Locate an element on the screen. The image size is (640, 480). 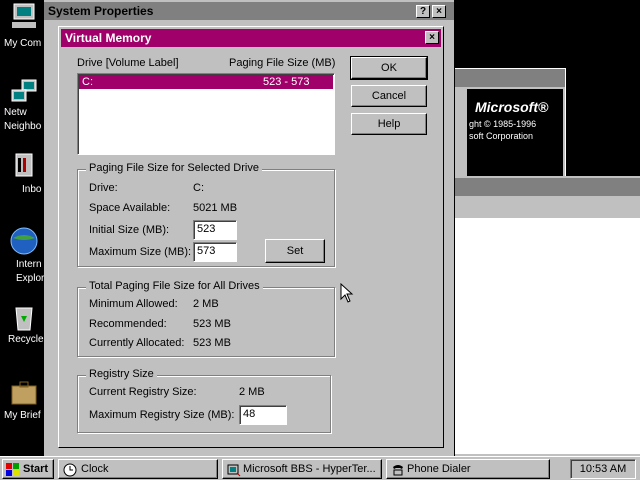
registry-size-group: Registry Size is located at coordinates (204, 400).